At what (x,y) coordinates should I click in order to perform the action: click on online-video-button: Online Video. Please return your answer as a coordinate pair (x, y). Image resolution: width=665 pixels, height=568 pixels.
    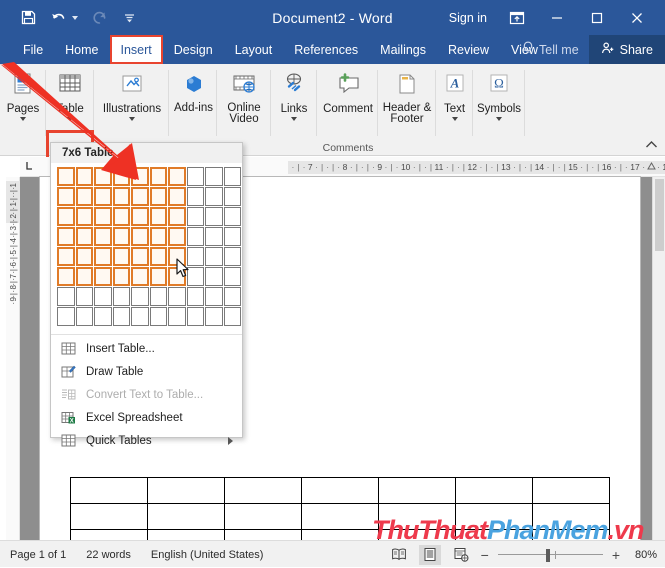
    Looking at the image, I should click on (244, 96).